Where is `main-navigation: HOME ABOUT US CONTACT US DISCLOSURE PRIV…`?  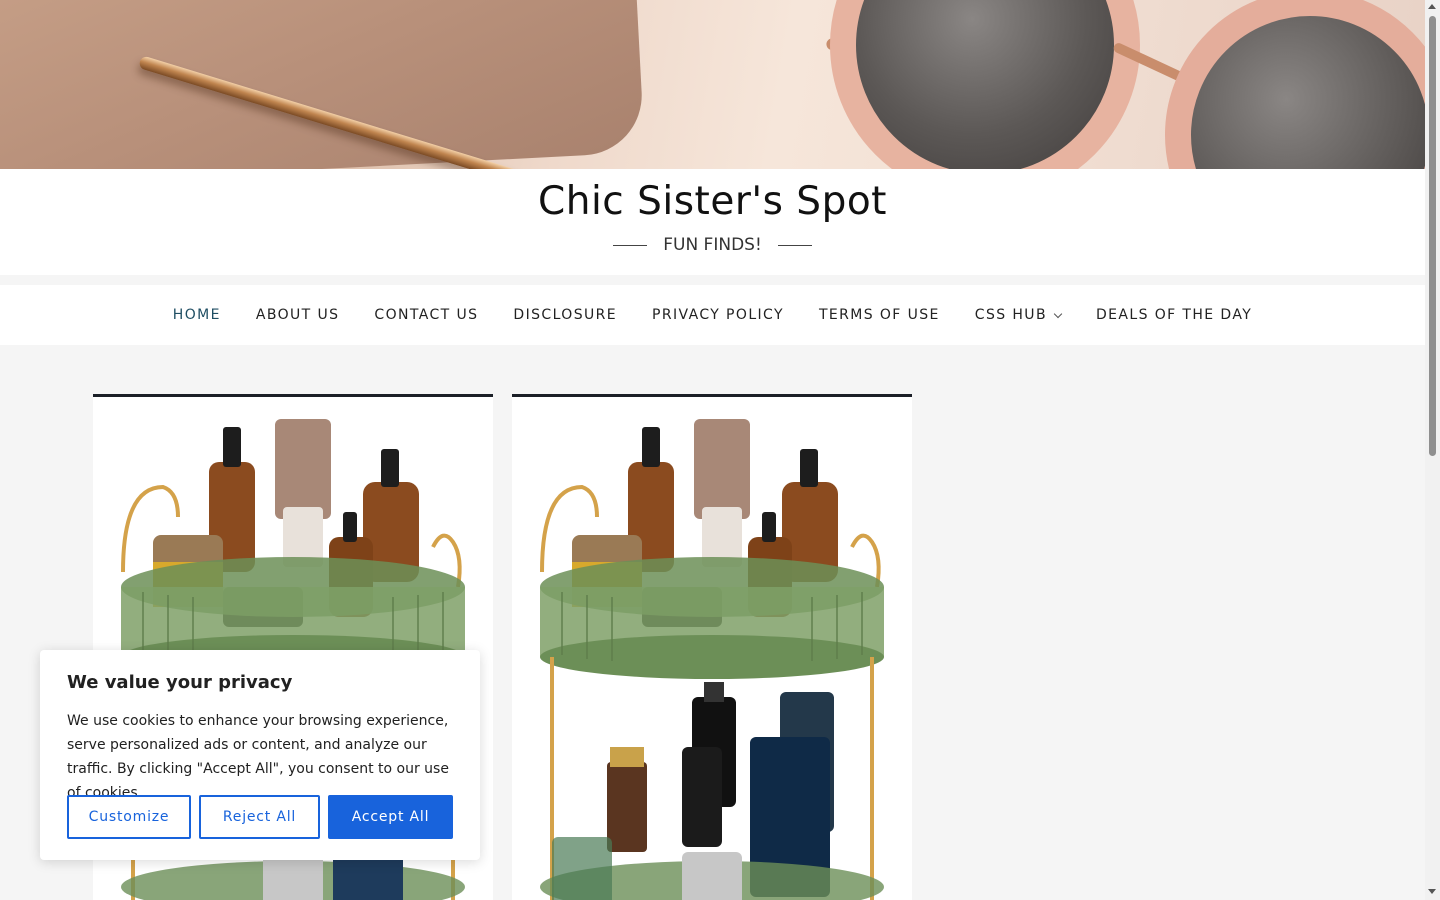
main-navigation: HOME ABOUT US CONTACT US DISCLOSURE PRIV… is located at coordinates (712, 315).